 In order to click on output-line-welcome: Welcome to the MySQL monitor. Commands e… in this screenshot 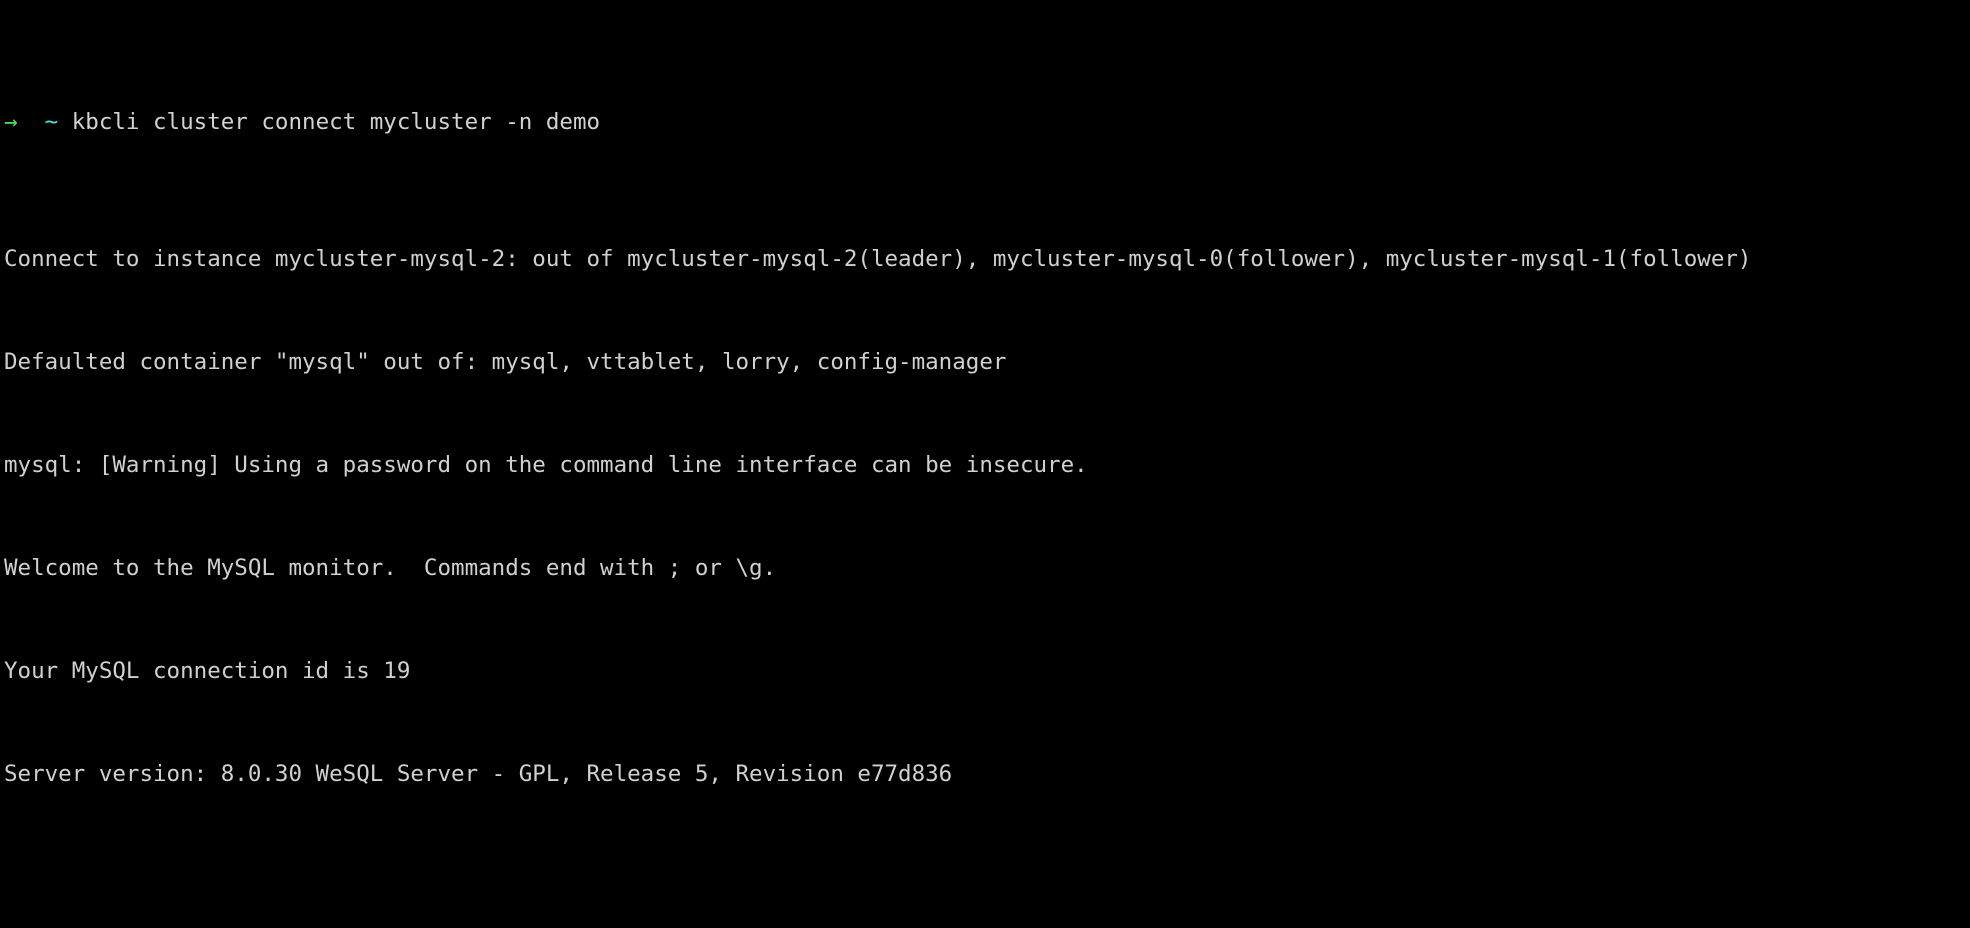, I will do `click(390, 567)`.